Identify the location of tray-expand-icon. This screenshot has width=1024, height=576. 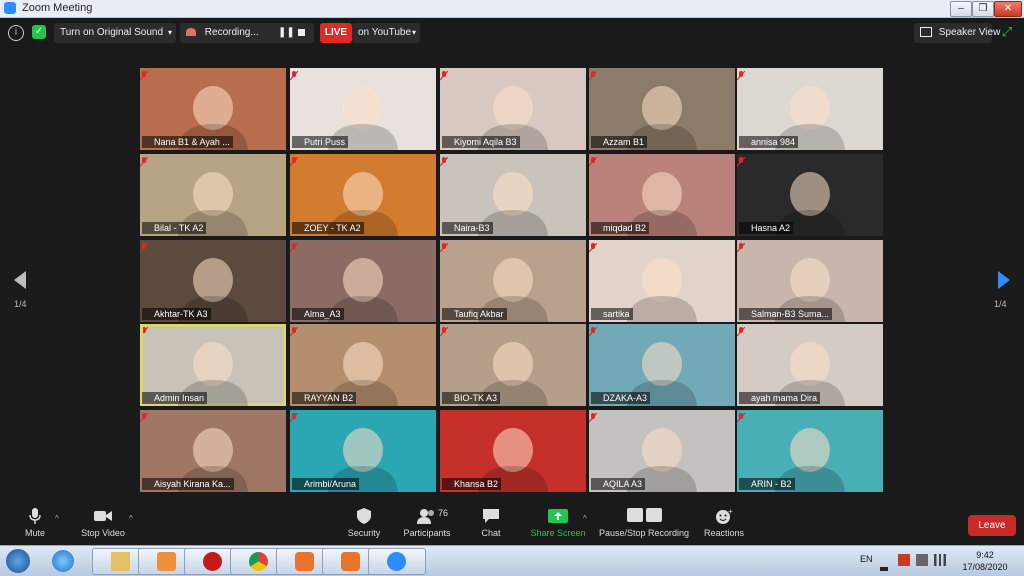
(884, 563).